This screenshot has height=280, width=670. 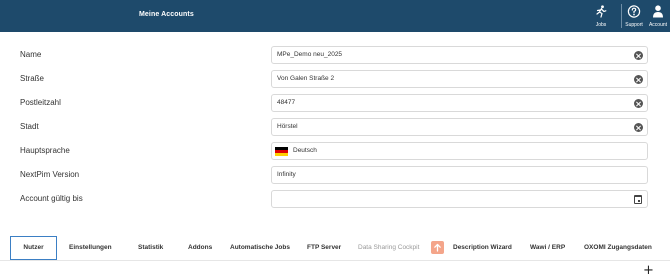 I want to click on zip-input: 48477, so click(x=459, y=103).